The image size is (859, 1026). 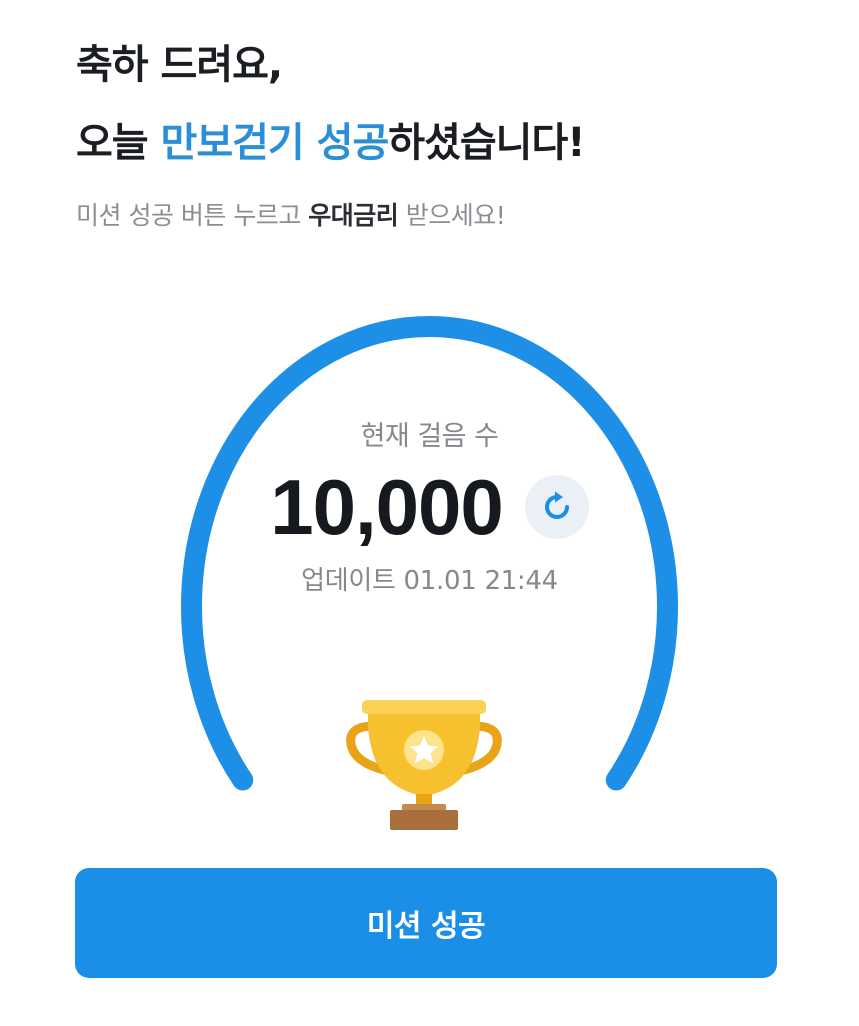 What do you see at coordinates (429, 436) in the screenshot?
I see `steps-label: 현재 걸음 수` at bounding box center [429, 436].